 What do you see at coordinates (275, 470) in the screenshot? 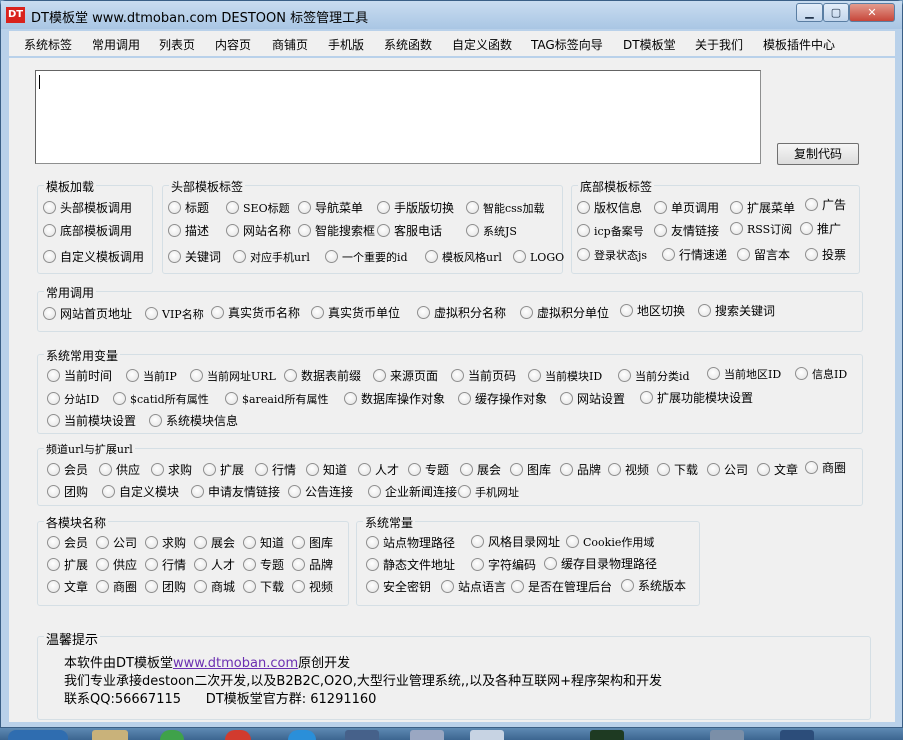
I see `radio-option: 行情` at bounding box center [275, 470].